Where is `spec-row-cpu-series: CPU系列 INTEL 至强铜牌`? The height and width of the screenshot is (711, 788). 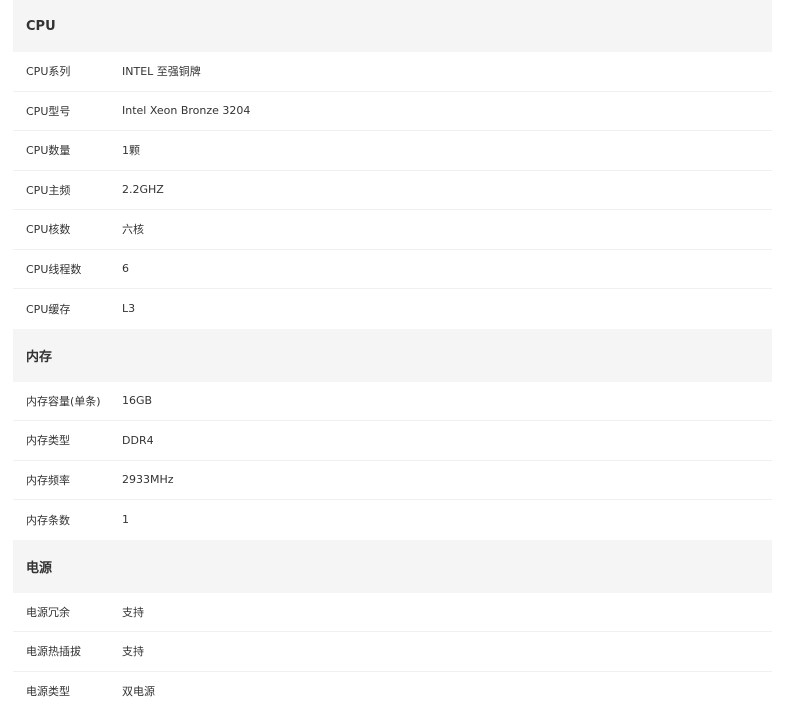
spec-row-cpu-series: CPU系列 INTEL 至强铜牌 is located at coordinates (392, 72).